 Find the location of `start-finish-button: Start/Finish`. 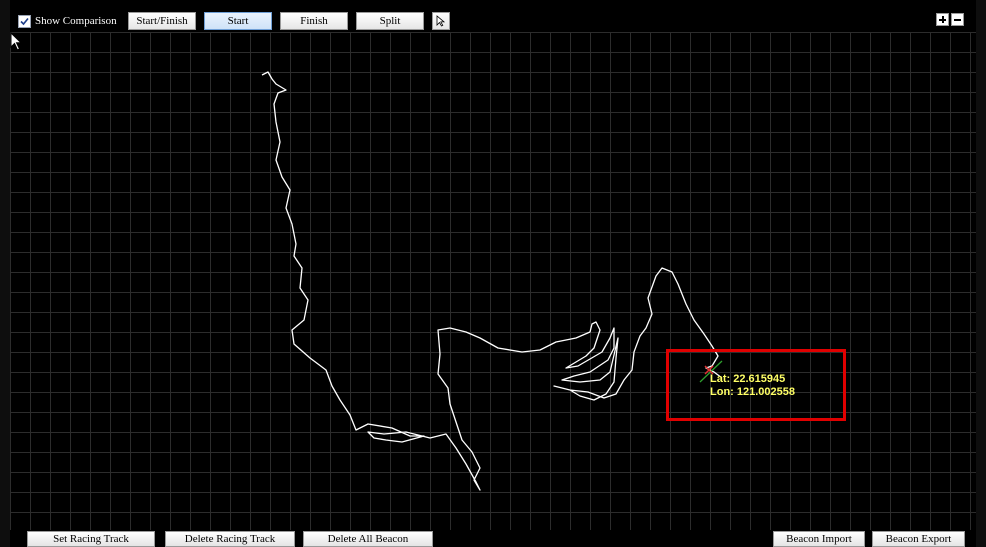

start-finish-button: Start/Finish is located at coordinates (162, 21).